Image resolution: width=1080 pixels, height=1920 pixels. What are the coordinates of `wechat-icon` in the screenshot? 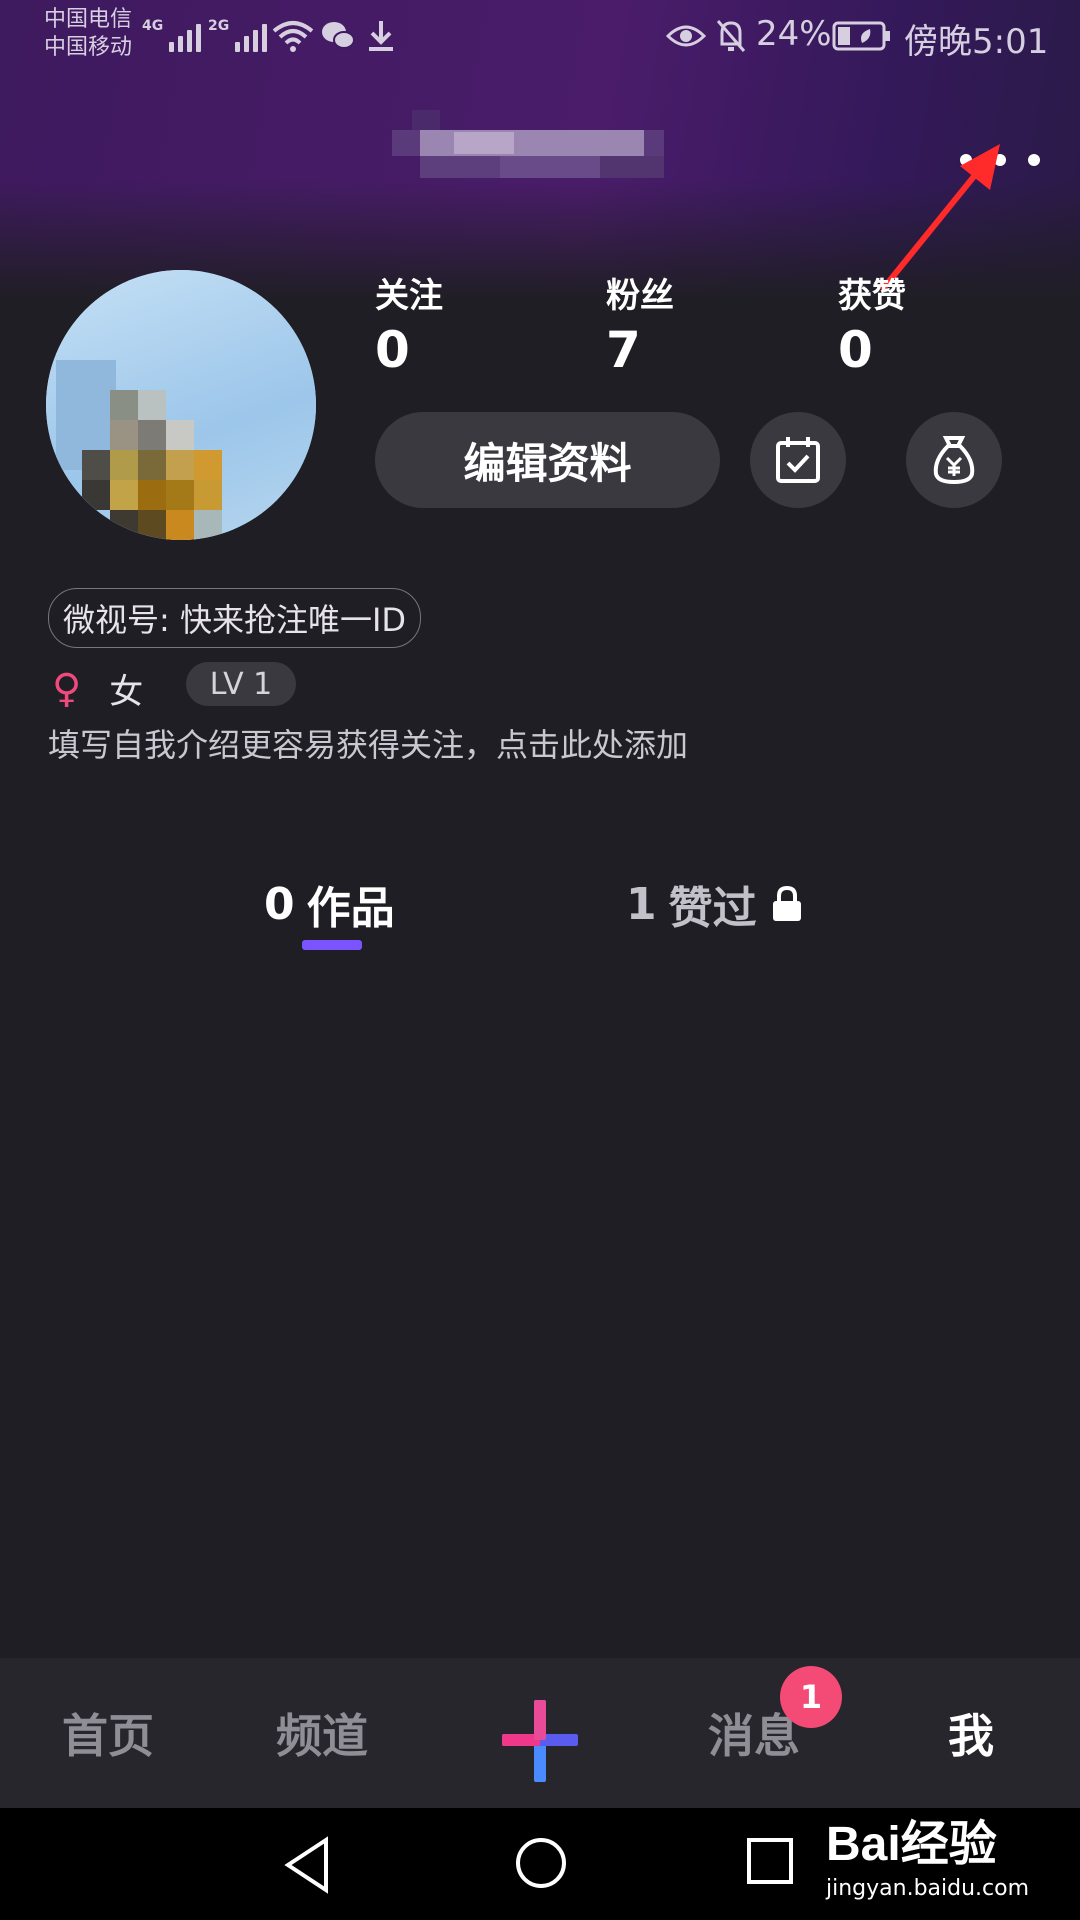 It's located at (338, 36).